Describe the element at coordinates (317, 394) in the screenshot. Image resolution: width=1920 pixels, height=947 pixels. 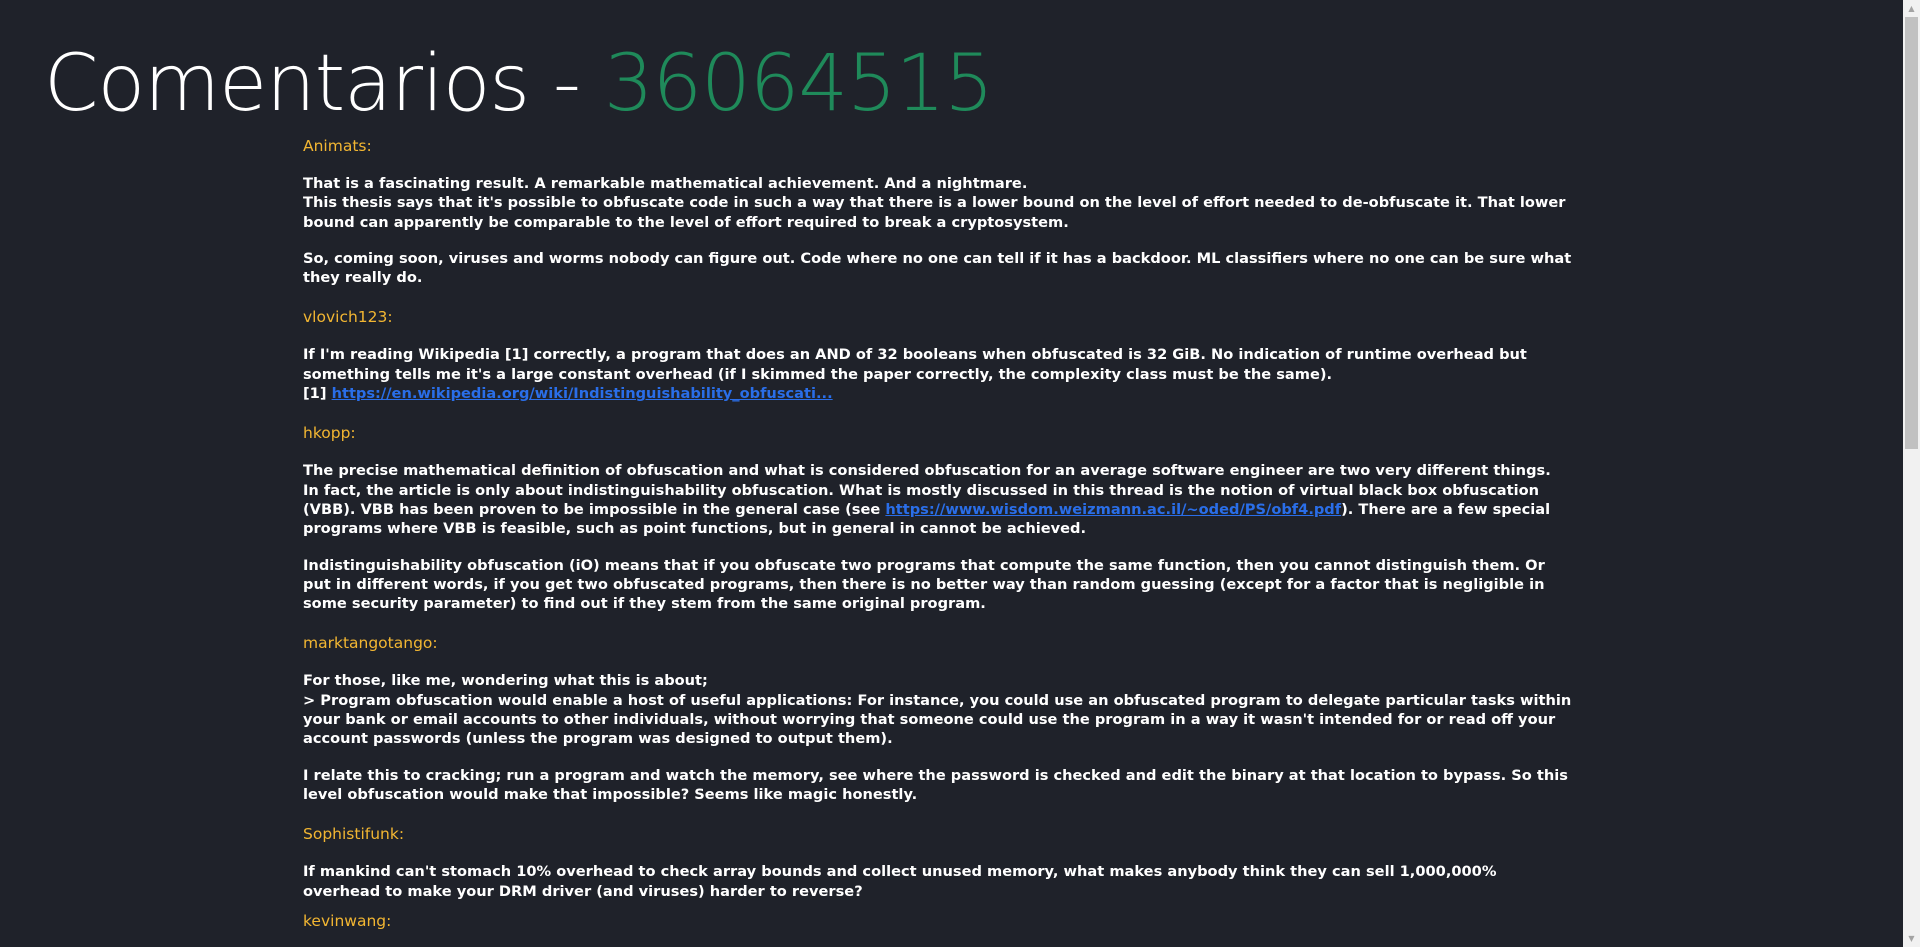
I see `reference-marker: [1]` at that location.